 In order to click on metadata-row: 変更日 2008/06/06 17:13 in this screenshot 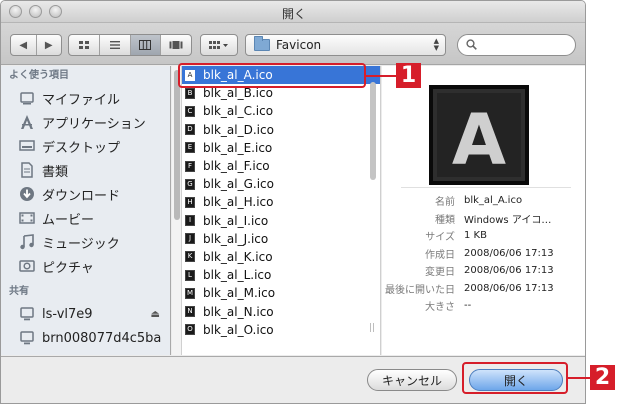, I will do `click(483, 271)`.